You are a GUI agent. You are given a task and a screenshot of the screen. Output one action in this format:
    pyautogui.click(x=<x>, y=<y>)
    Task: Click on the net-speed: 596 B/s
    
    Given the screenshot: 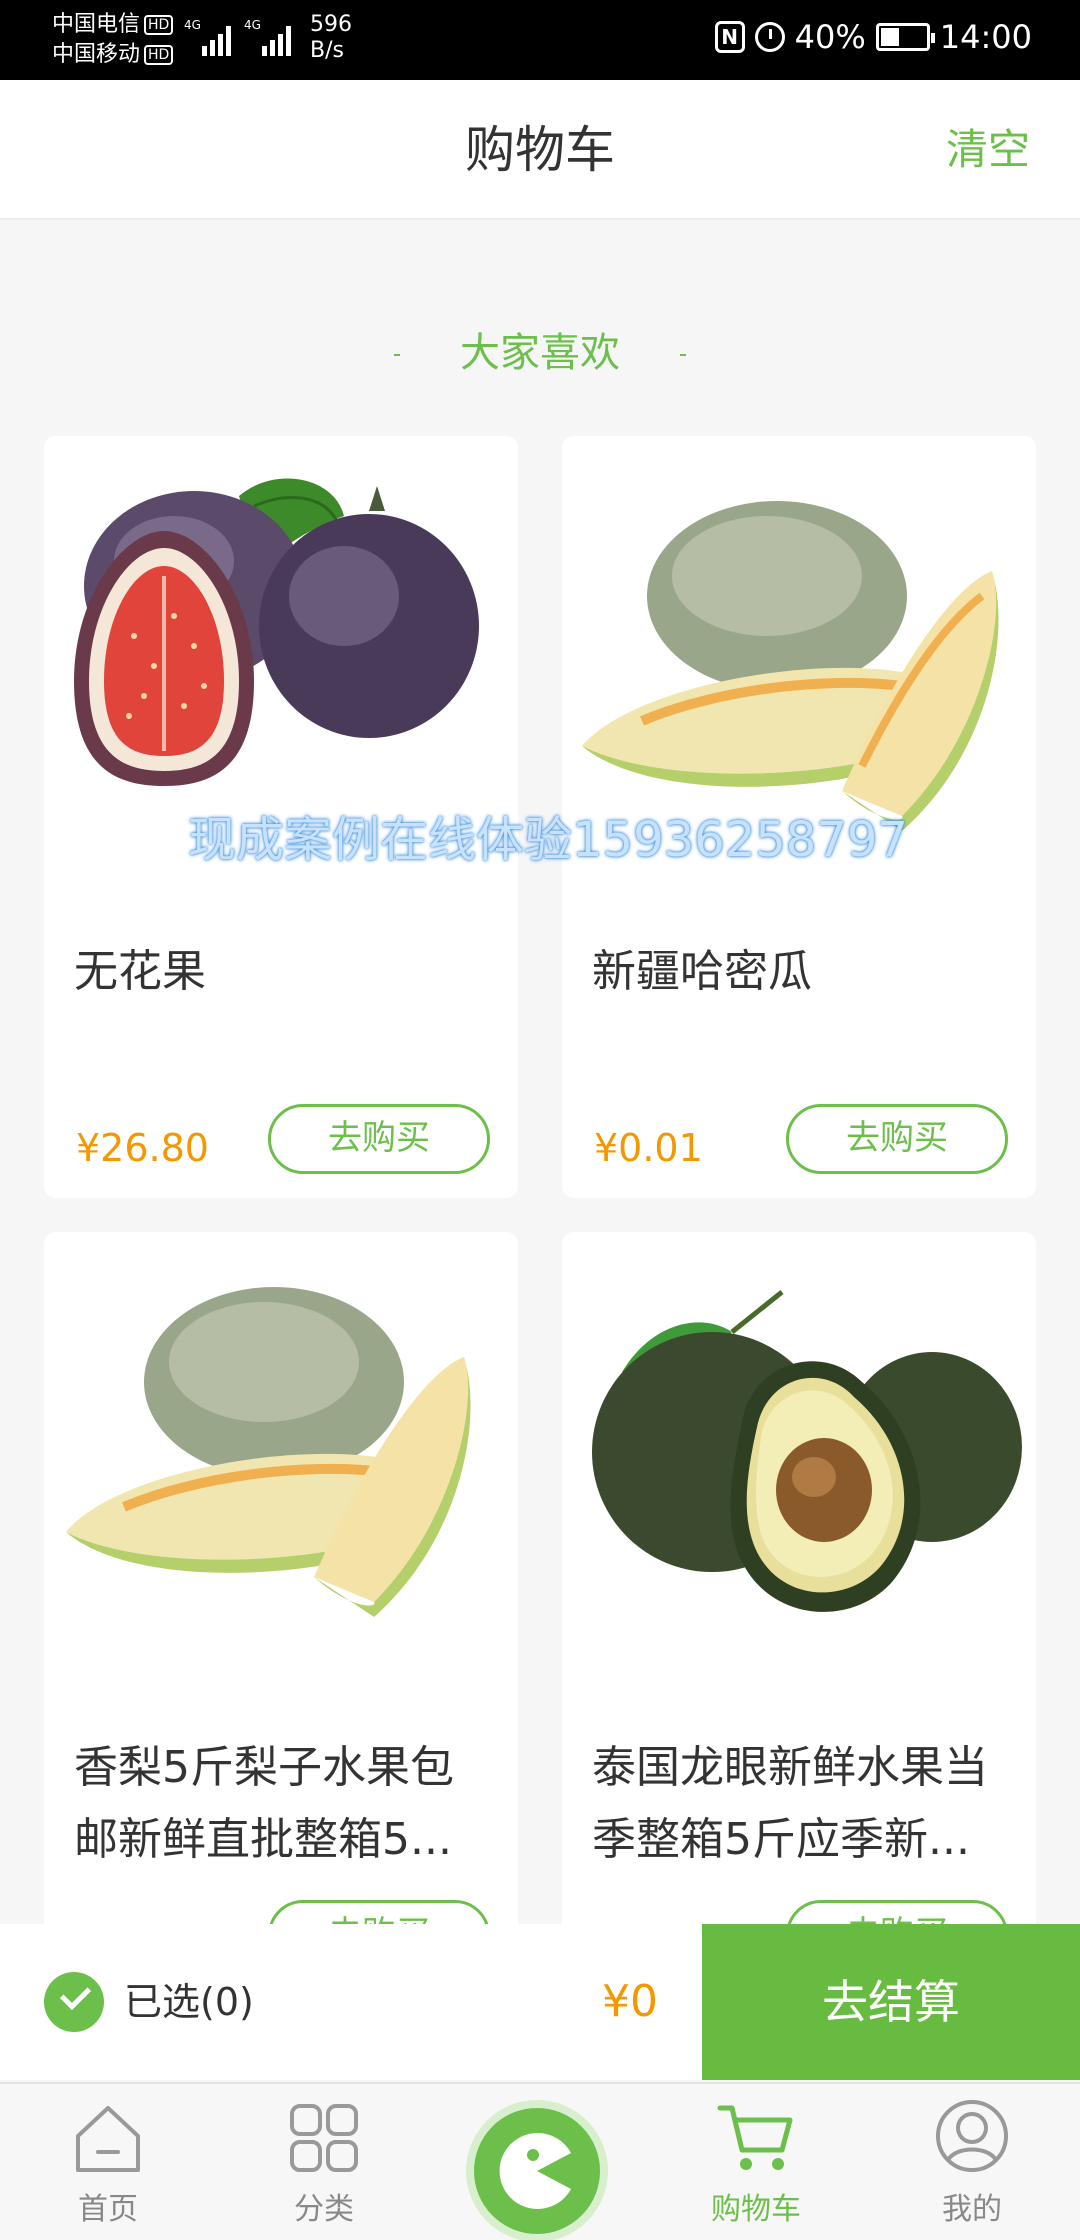 What is the action you would take?
    pyautogui.click(x=331, y=38)
    